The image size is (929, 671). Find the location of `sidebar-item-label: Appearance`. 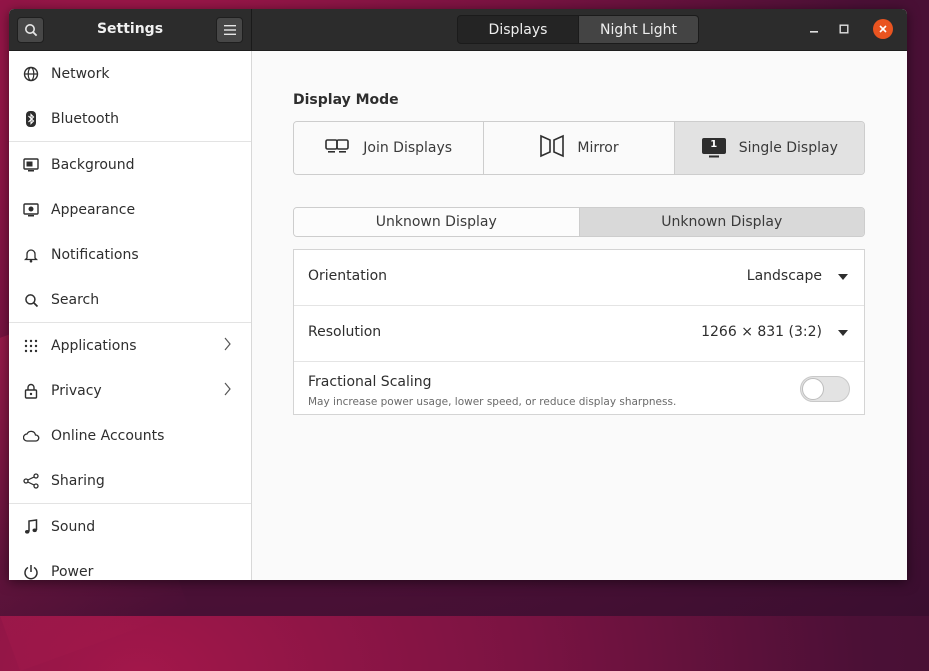

sidebar-item-label: Appearance is located at coordinates (93, 209).